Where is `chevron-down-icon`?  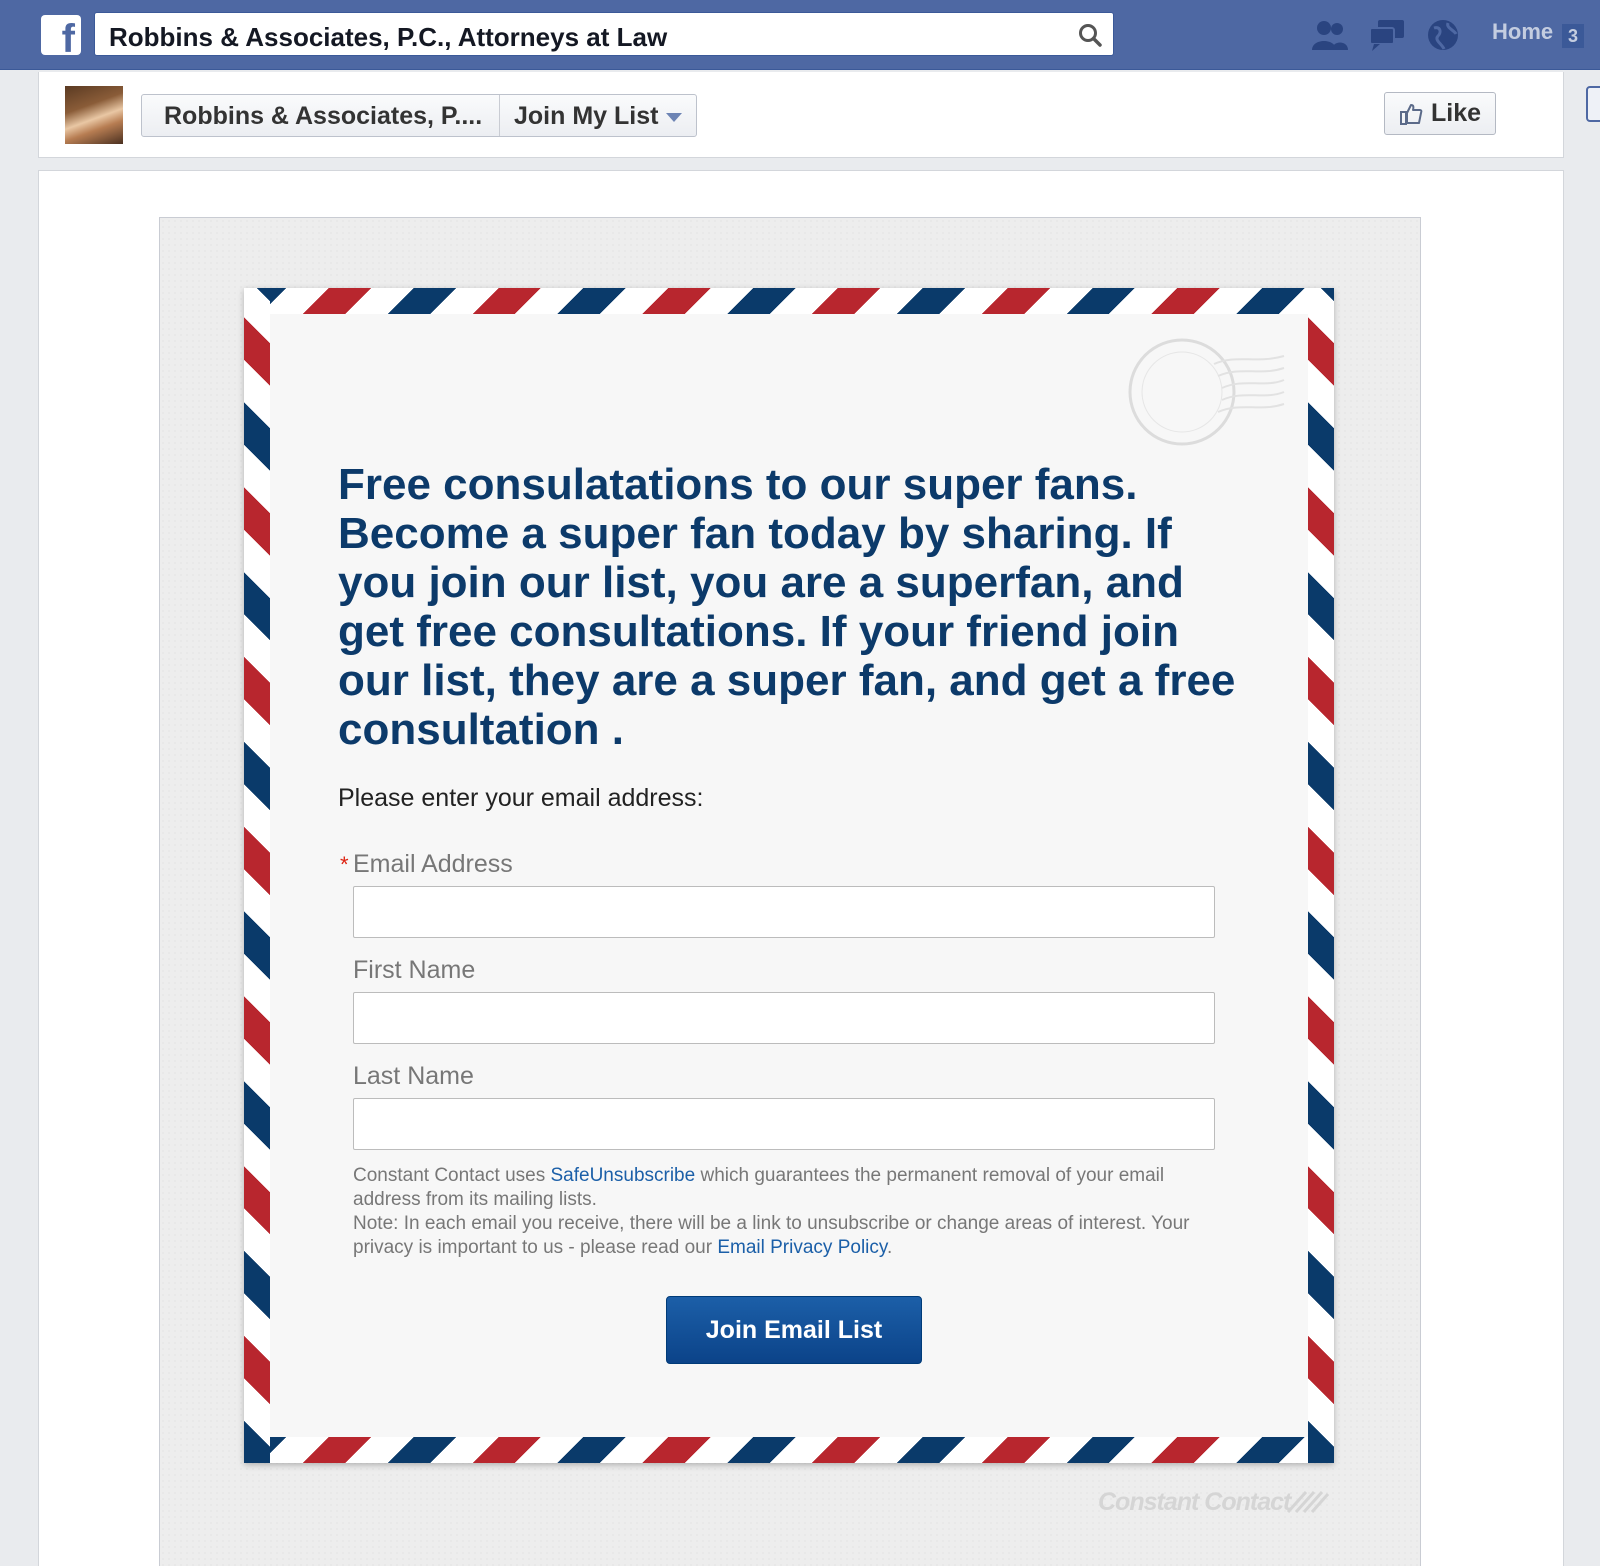 chevron-down-icon is located at coordinates (674, 117).